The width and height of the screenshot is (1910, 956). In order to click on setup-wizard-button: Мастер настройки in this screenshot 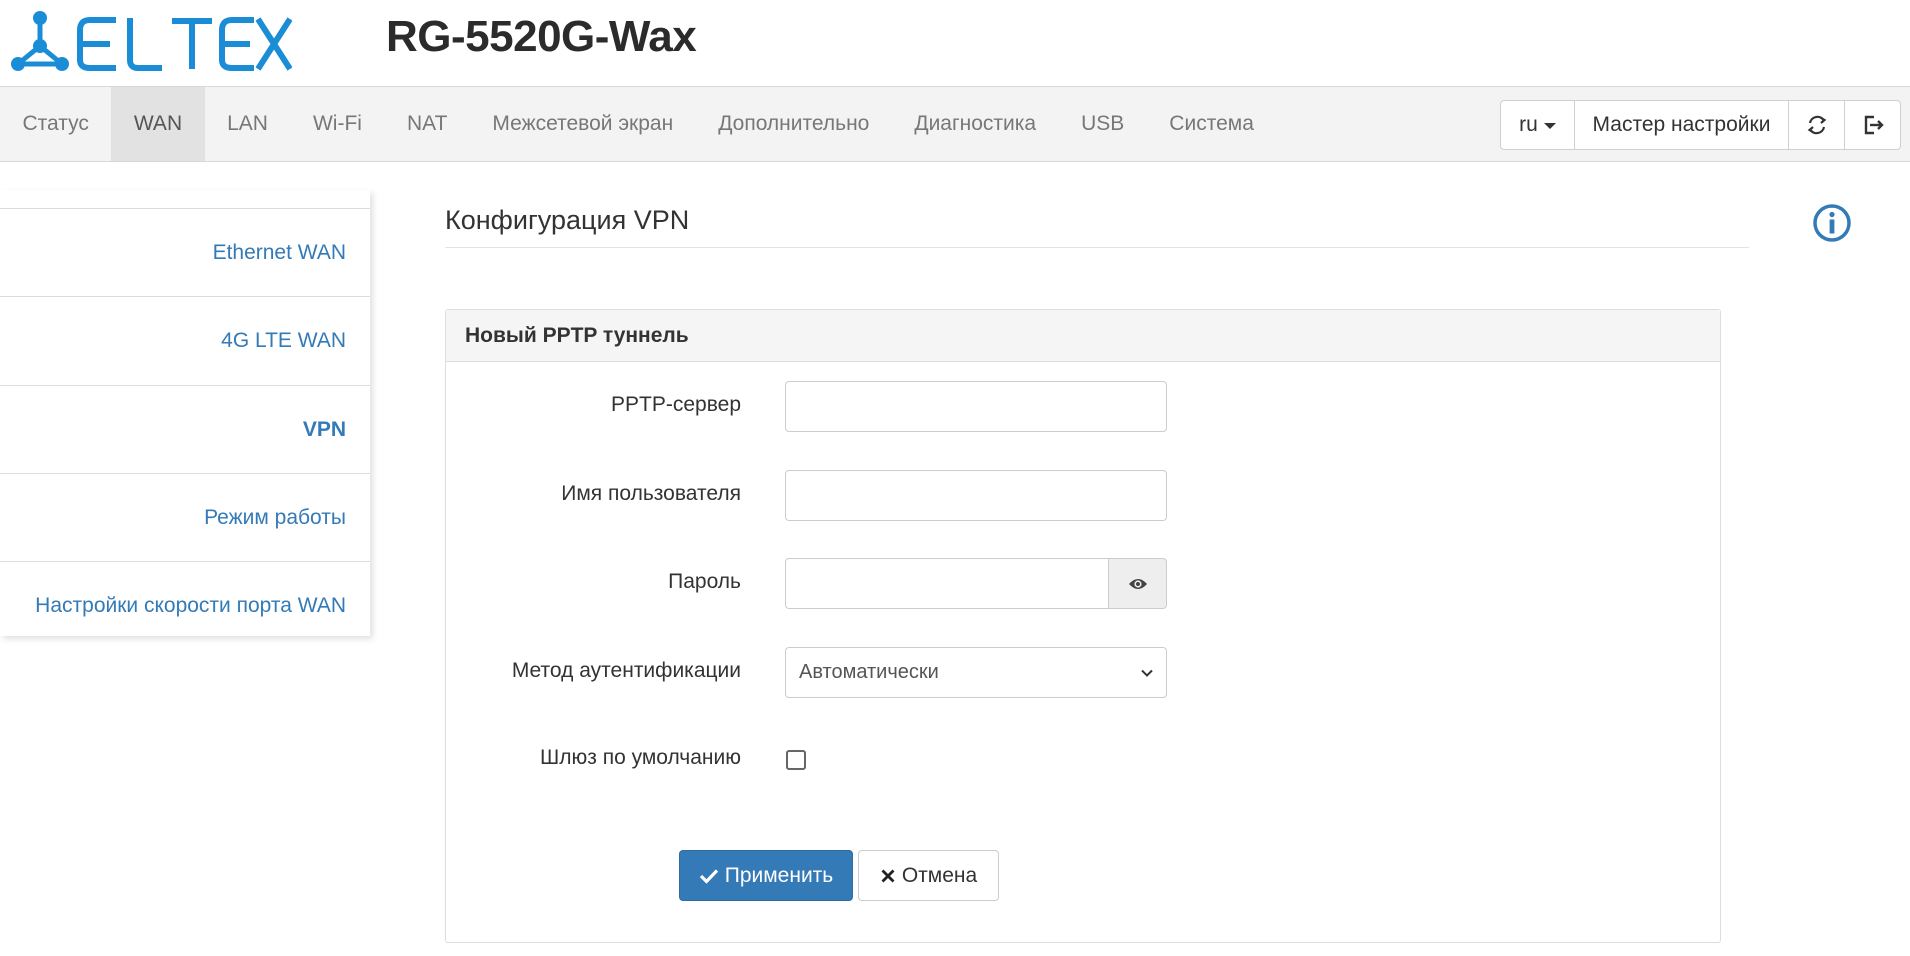, I will do `click(1681, 125)`.